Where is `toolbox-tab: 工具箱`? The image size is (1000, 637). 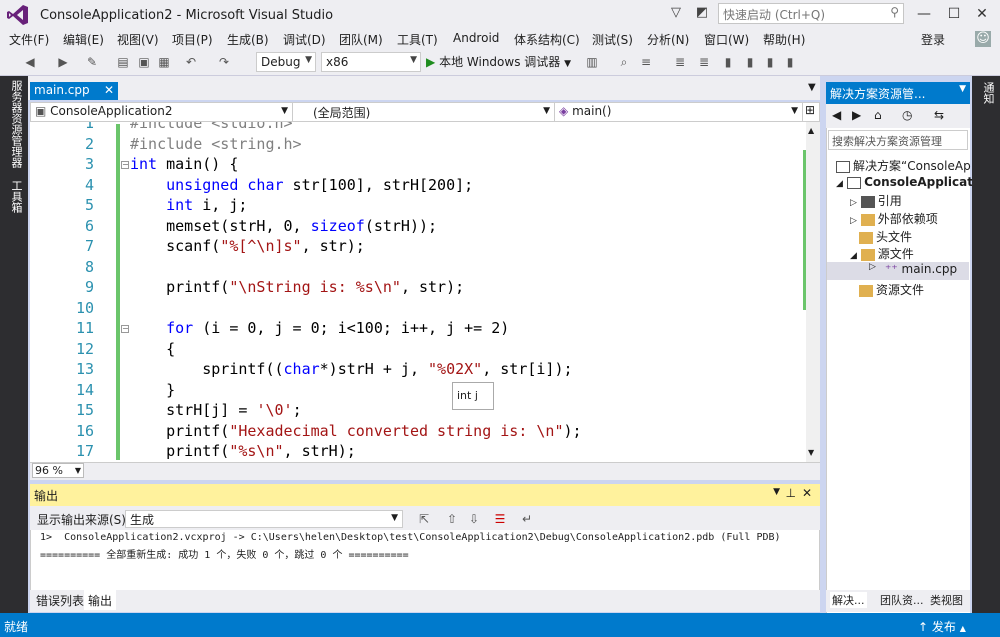 toolbox-tab: 工具箱 is located at coordinates (16, 196).